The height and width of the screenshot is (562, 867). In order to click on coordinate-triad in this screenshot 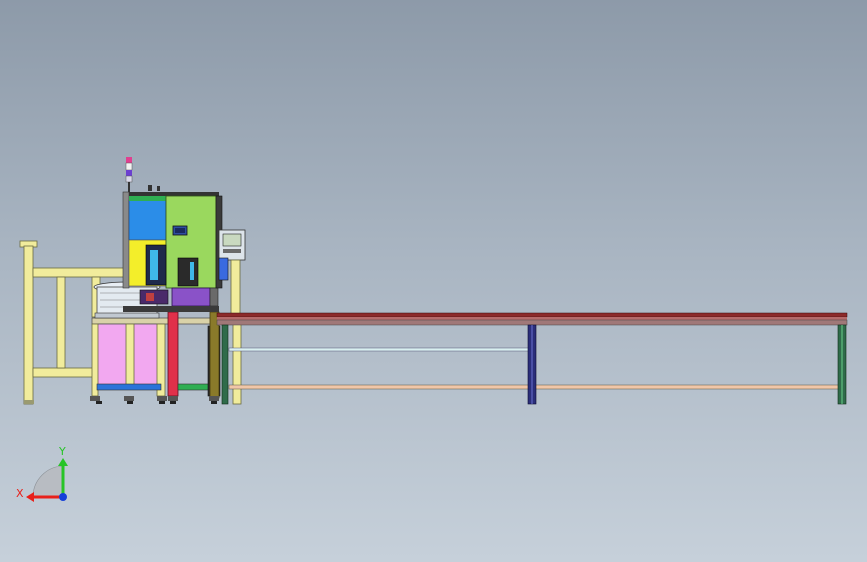, I will do `click(47, 480)`.